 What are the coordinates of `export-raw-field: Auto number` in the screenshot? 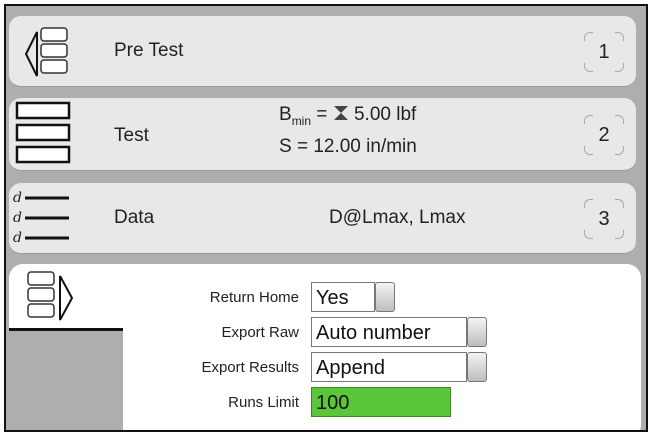 It's located at (389, 332).